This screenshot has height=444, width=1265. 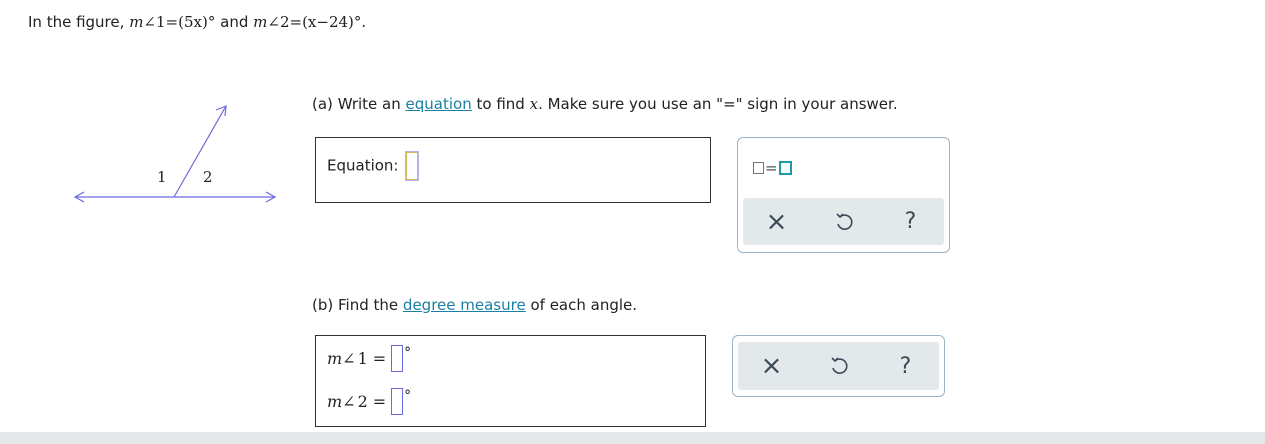 I want to click on part-a-text-2: to find, so click(x=500, y=104).